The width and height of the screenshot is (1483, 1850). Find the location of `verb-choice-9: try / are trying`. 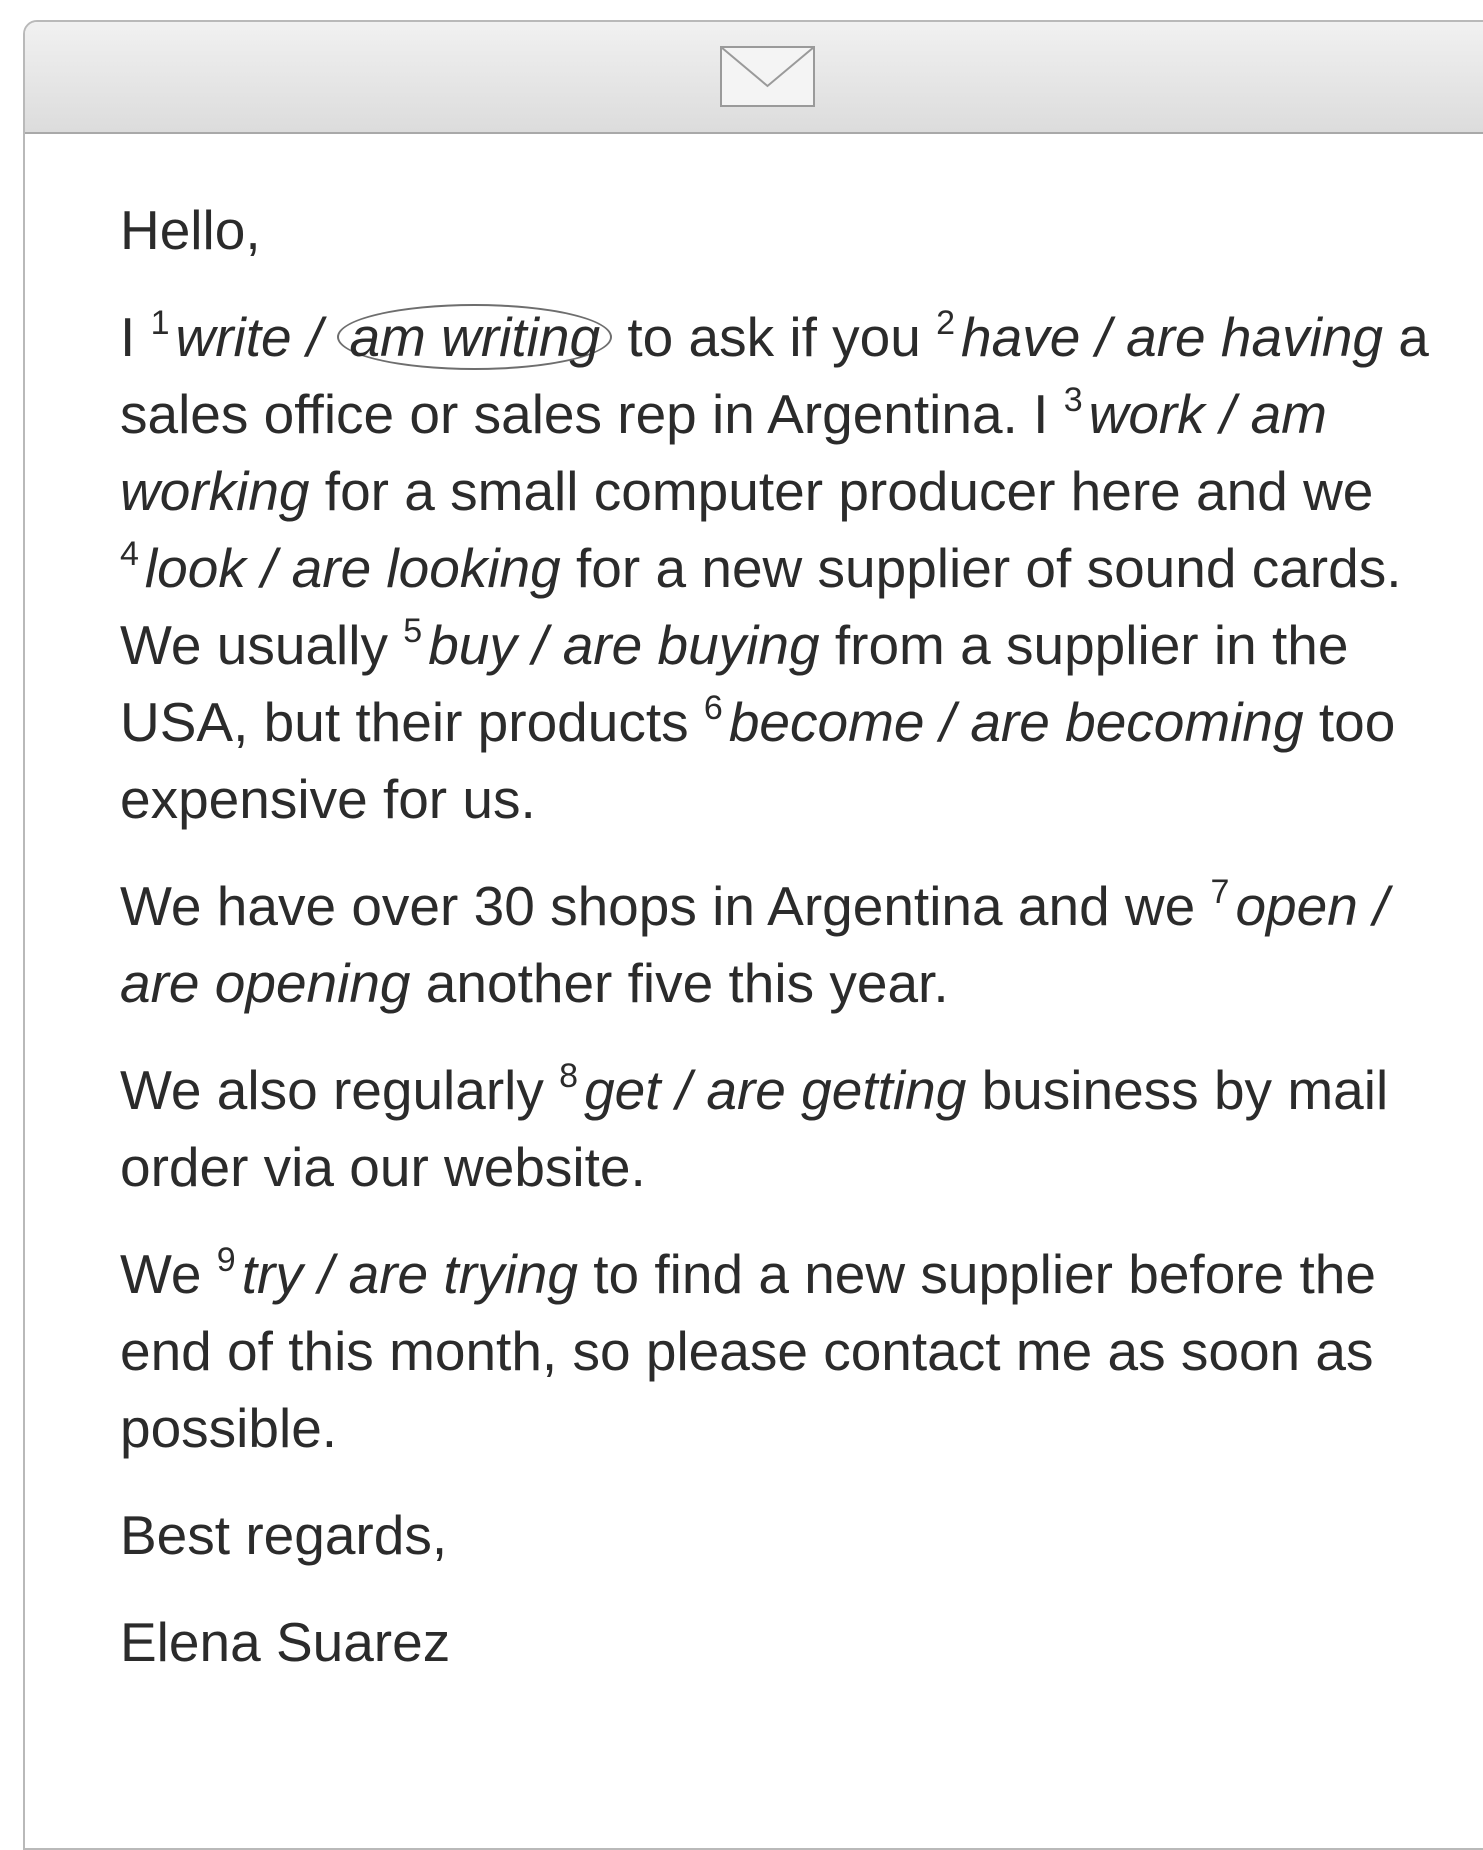

verb-choice-9: try / are trying is located at coordinates (409, 1274).